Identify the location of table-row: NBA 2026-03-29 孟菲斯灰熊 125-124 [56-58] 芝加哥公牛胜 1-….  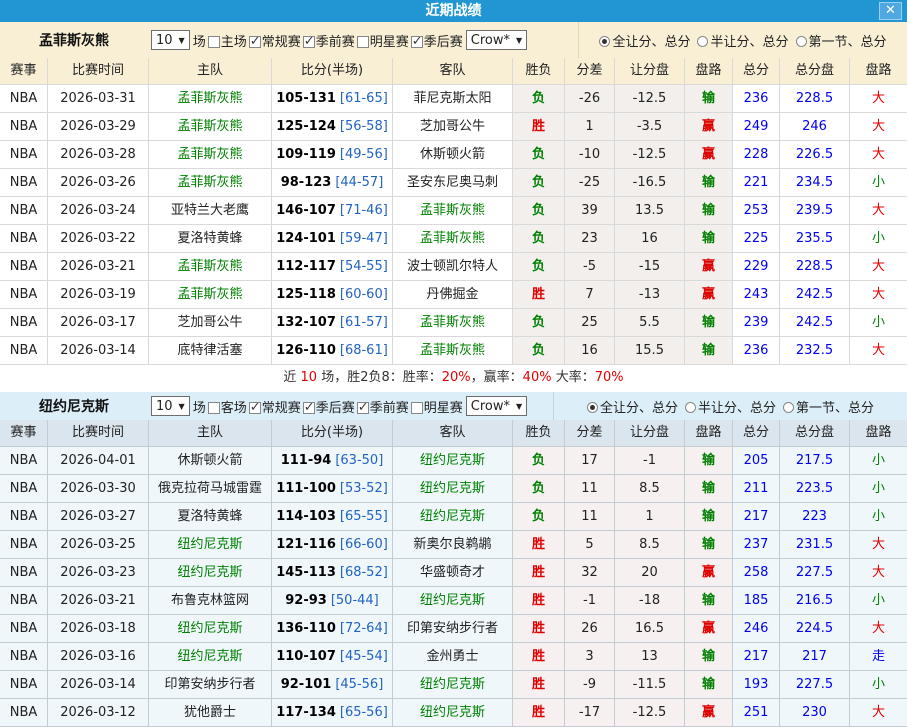
(453, 127).